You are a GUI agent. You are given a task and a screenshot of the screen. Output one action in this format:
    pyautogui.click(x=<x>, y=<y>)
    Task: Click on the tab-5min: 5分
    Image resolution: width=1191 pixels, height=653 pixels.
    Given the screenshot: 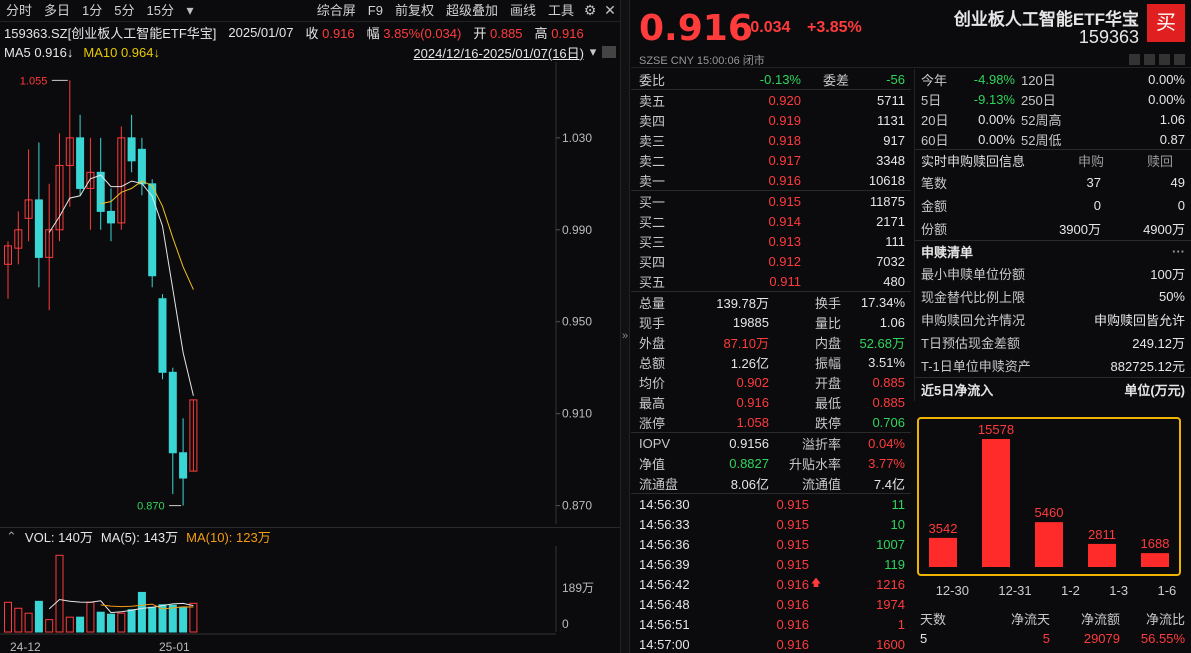 What is the action you would take?
    pyautogui.click(x=124, y=11)
    